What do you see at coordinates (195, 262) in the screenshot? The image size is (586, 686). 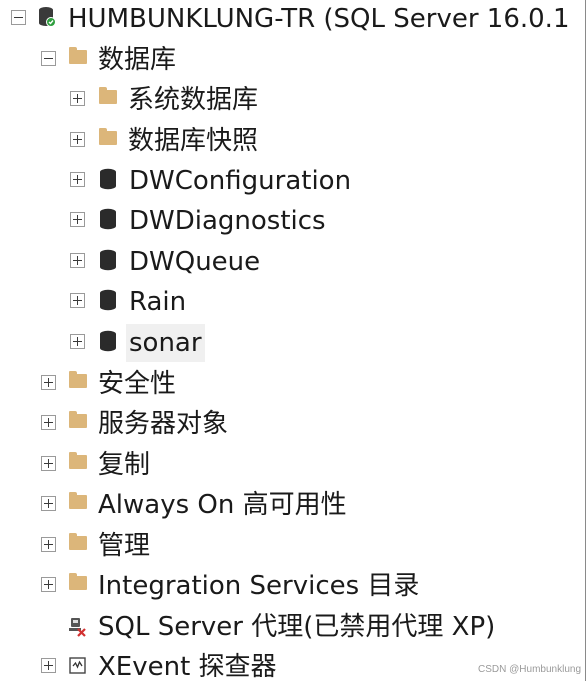 I see `node-label: DWQueue` at bounding box center [195, 262].